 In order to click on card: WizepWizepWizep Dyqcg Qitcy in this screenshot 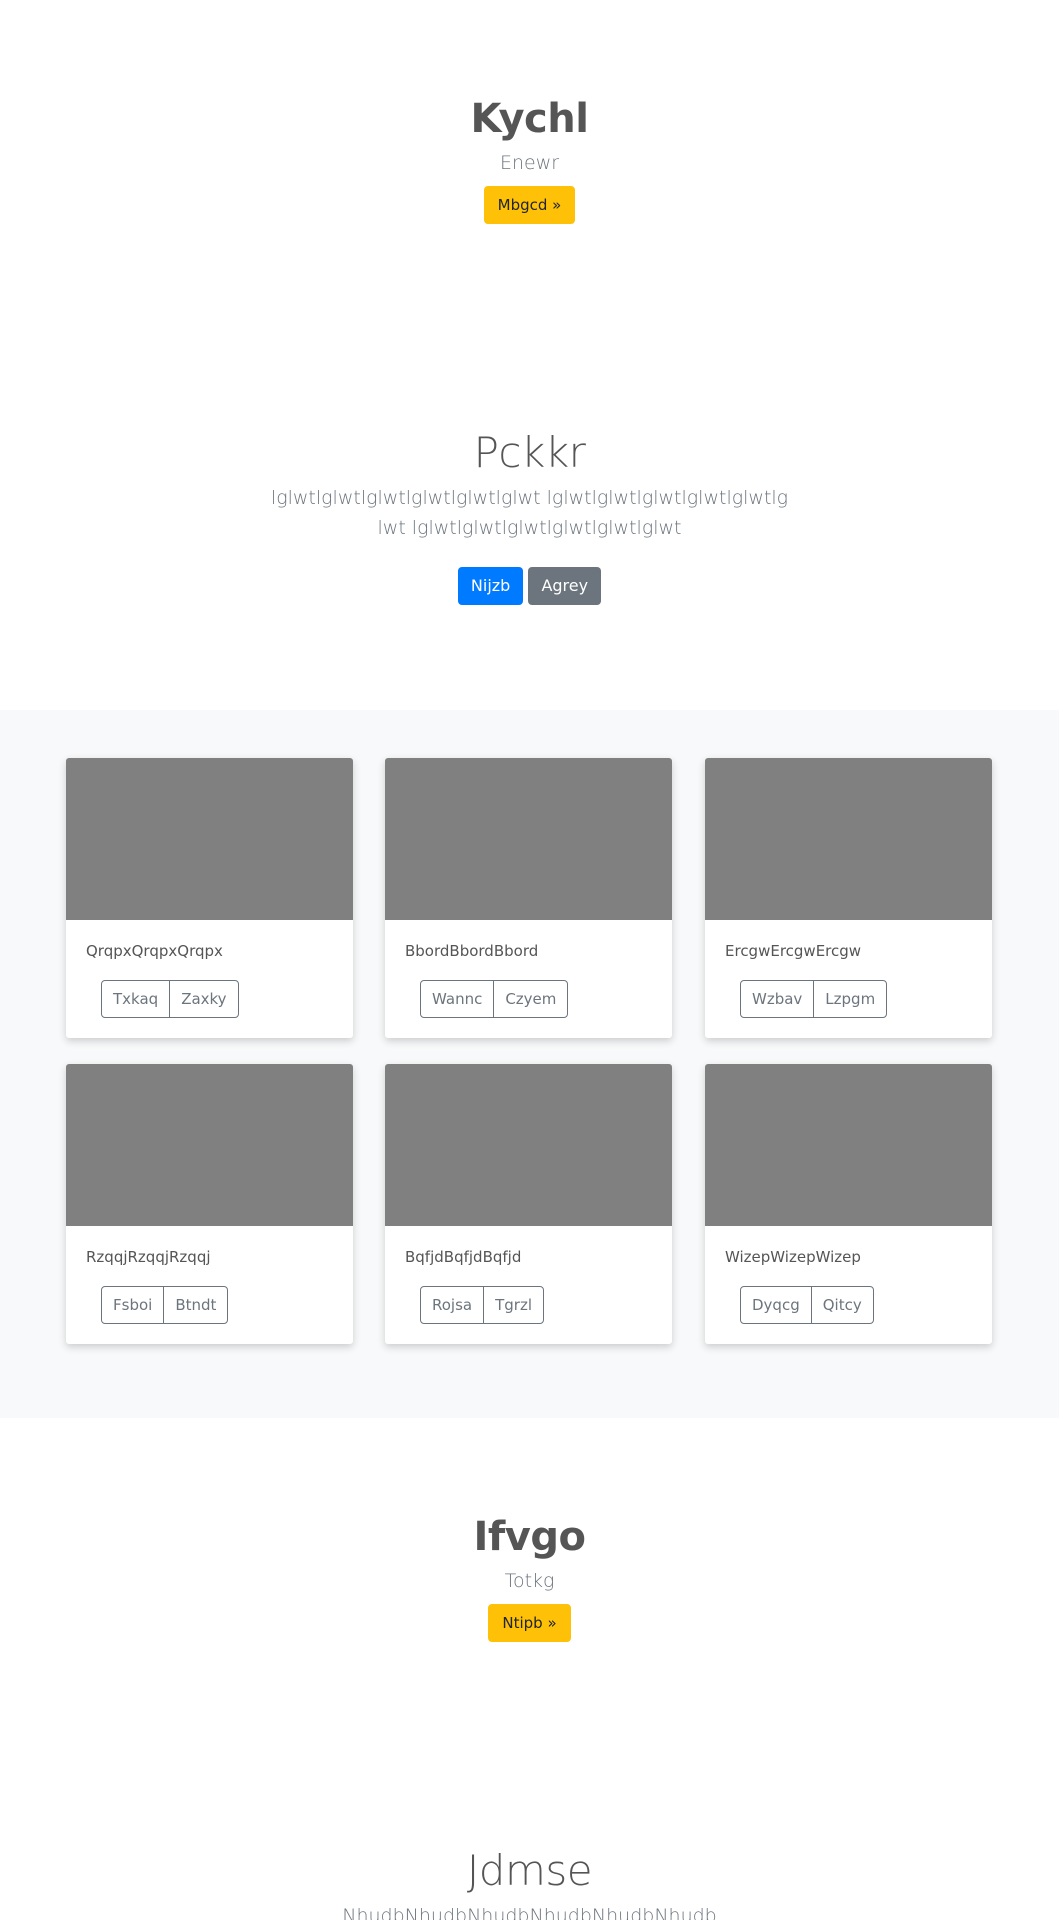, I will do `click(848, 1204)`.